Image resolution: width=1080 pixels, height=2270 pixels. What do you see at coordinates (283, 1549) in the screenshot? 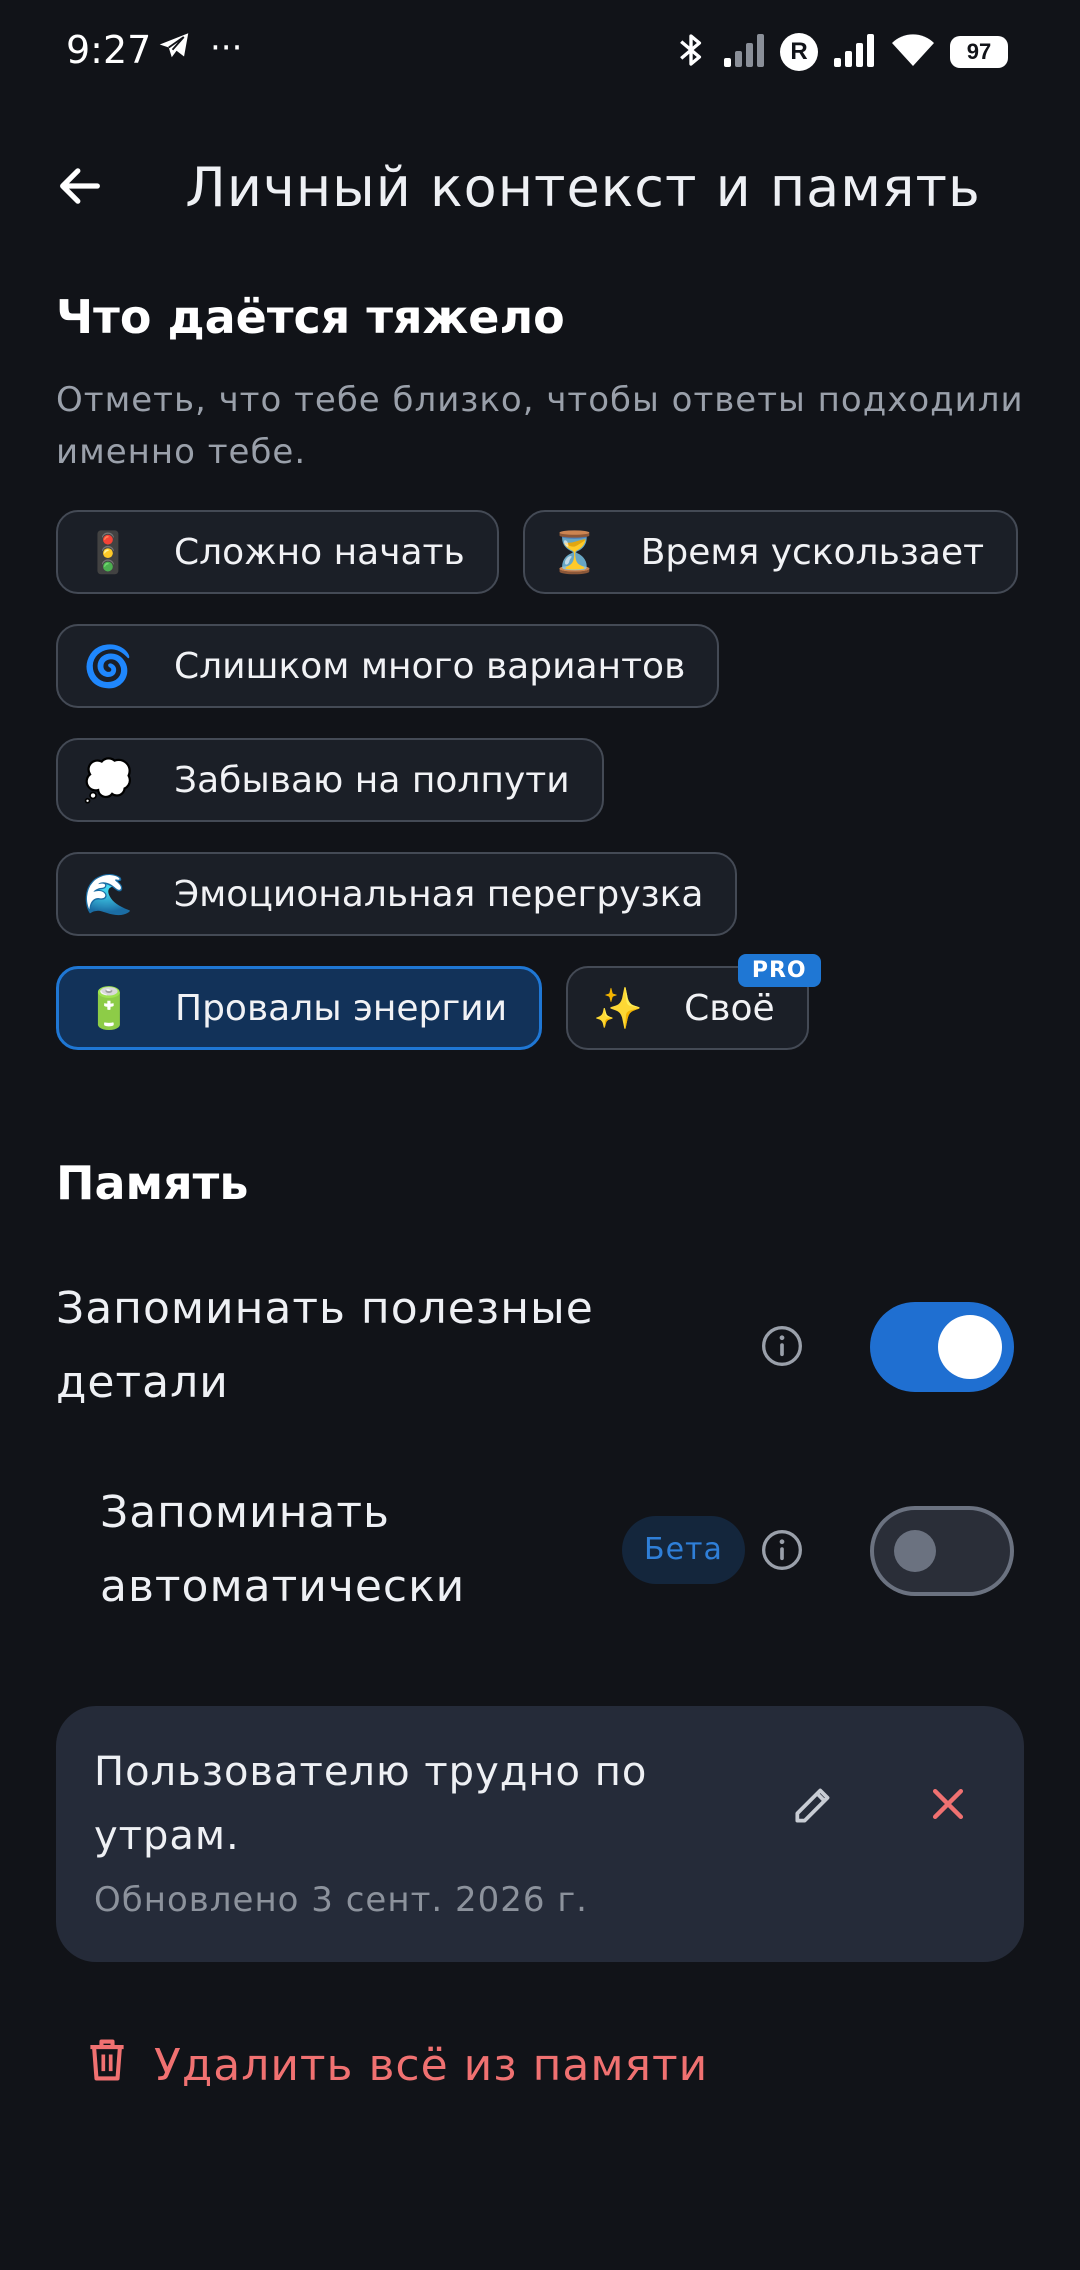
I see `remember-auto-label: Запоминать автоматически` at bounding box center [283, 1549].